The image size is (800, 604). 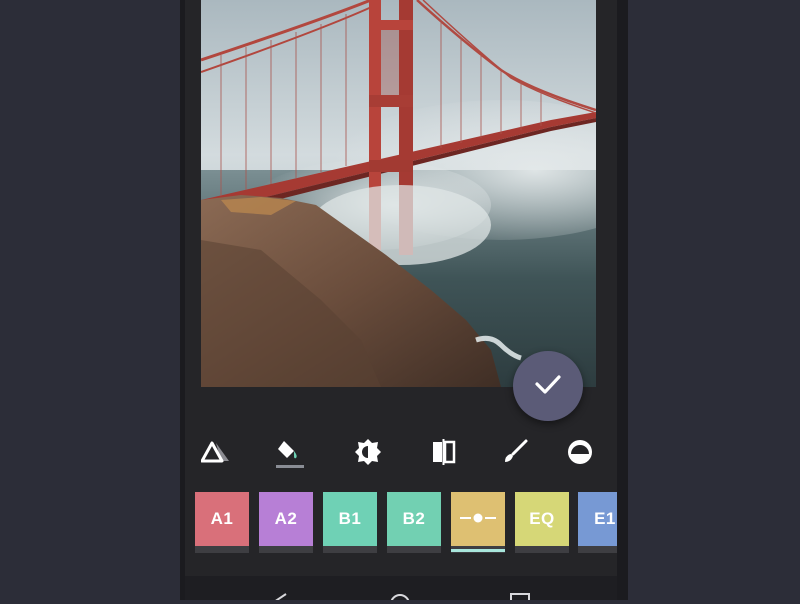 I want to click on fill-tool, so click(x=290, y=454).